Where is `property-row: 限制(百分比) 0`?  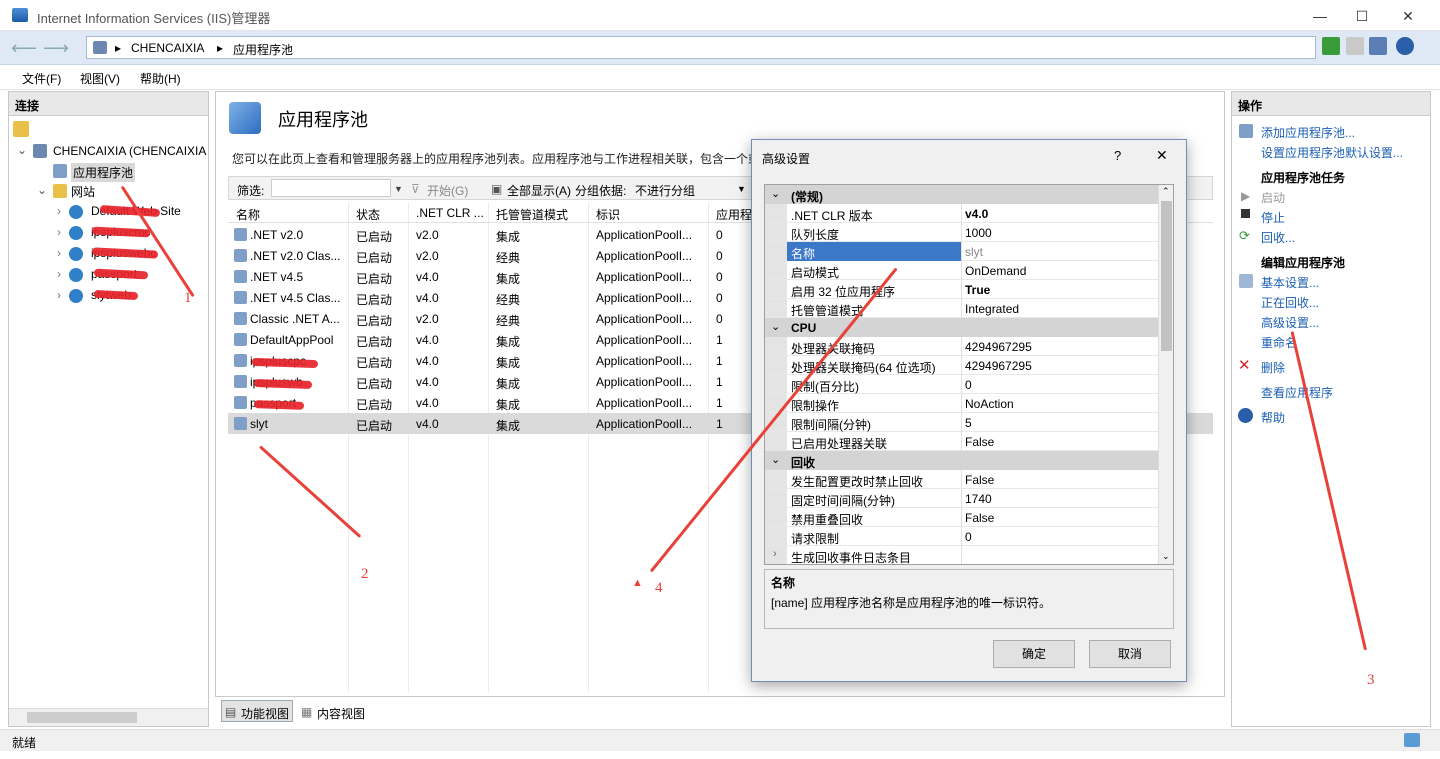 property-row: 限制(百分比) 0 is located at coordinates (962, 384).